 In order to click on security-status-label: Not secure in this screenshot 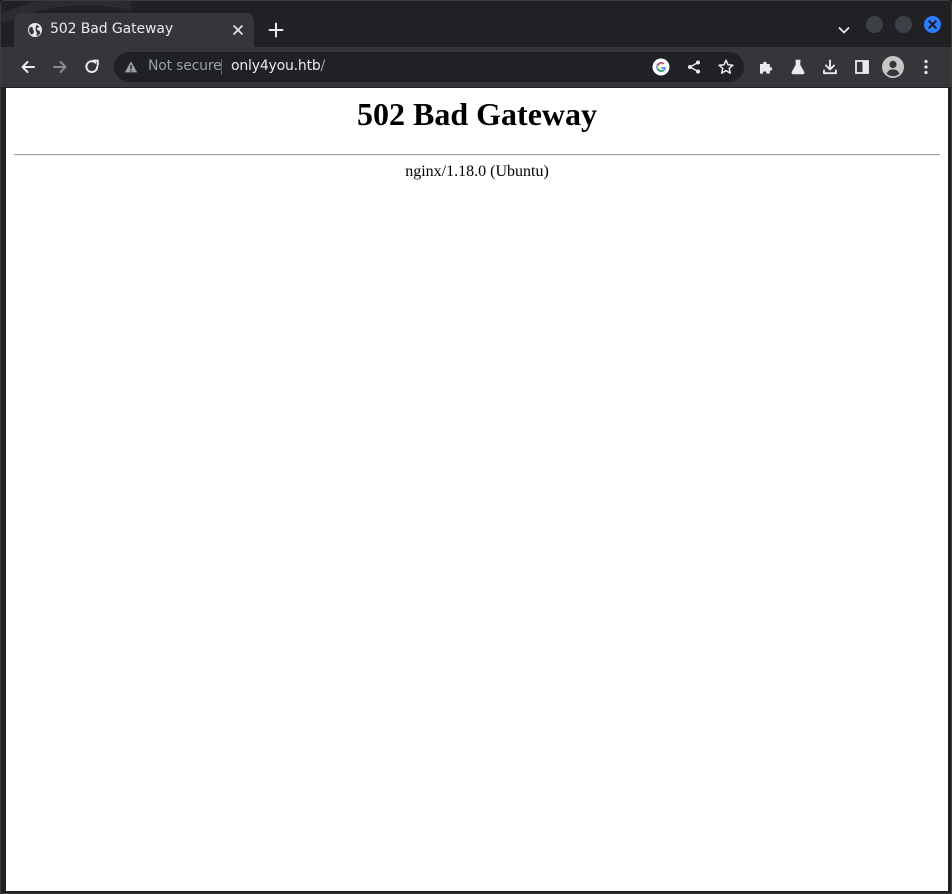, I will do `click(185, 66)`.